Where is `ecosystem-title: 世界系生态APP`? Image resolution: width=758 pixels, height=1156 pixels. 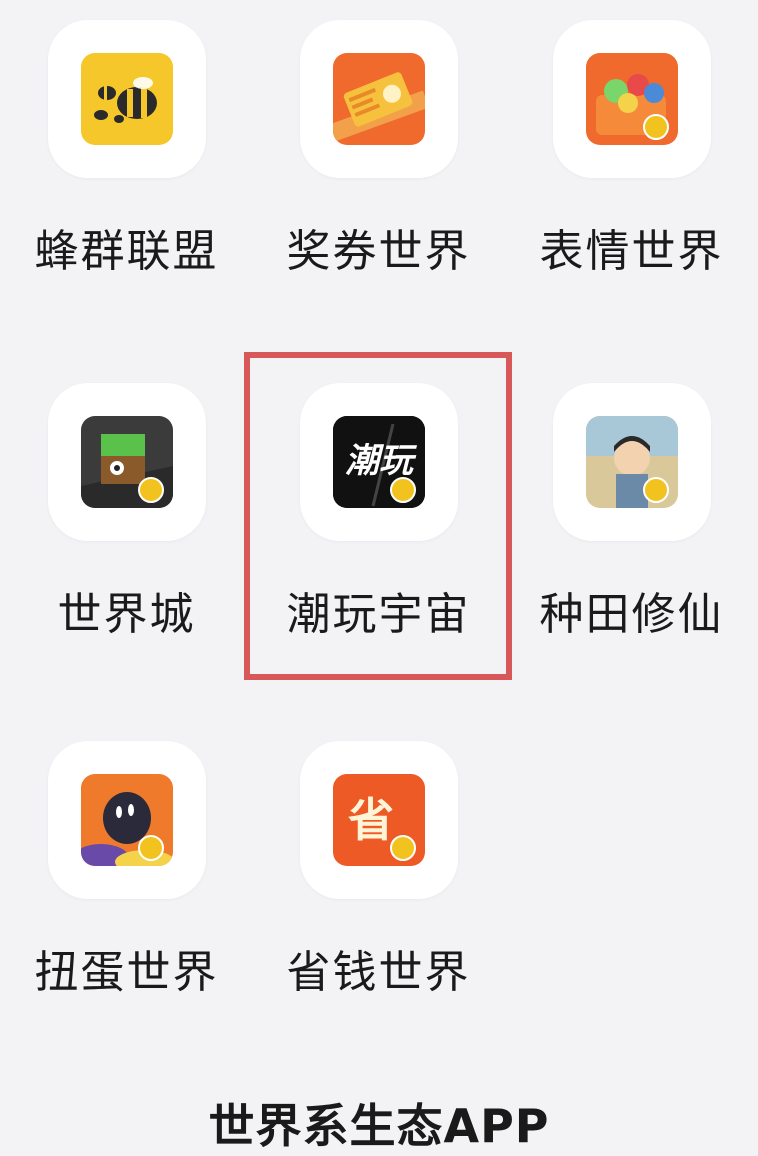
ecosystem-title: 世界系生态APP is located at coordinates (379, 1126).